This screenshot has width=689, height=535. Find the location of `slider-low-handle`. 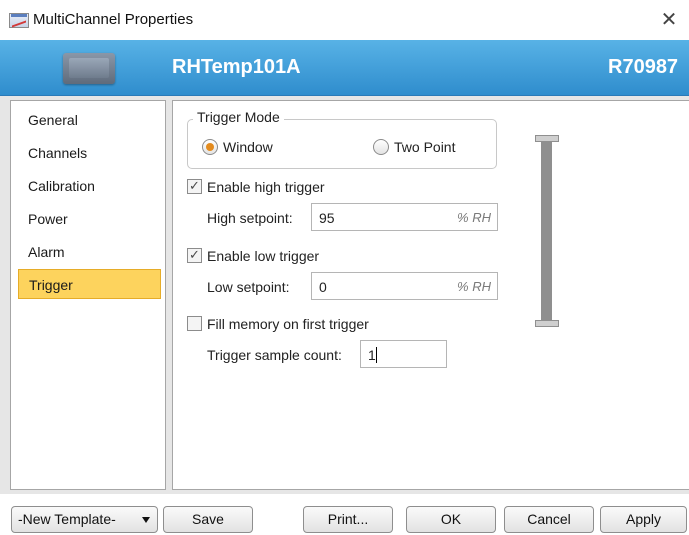

slider-low-handle is located at coordinates (547, 323).